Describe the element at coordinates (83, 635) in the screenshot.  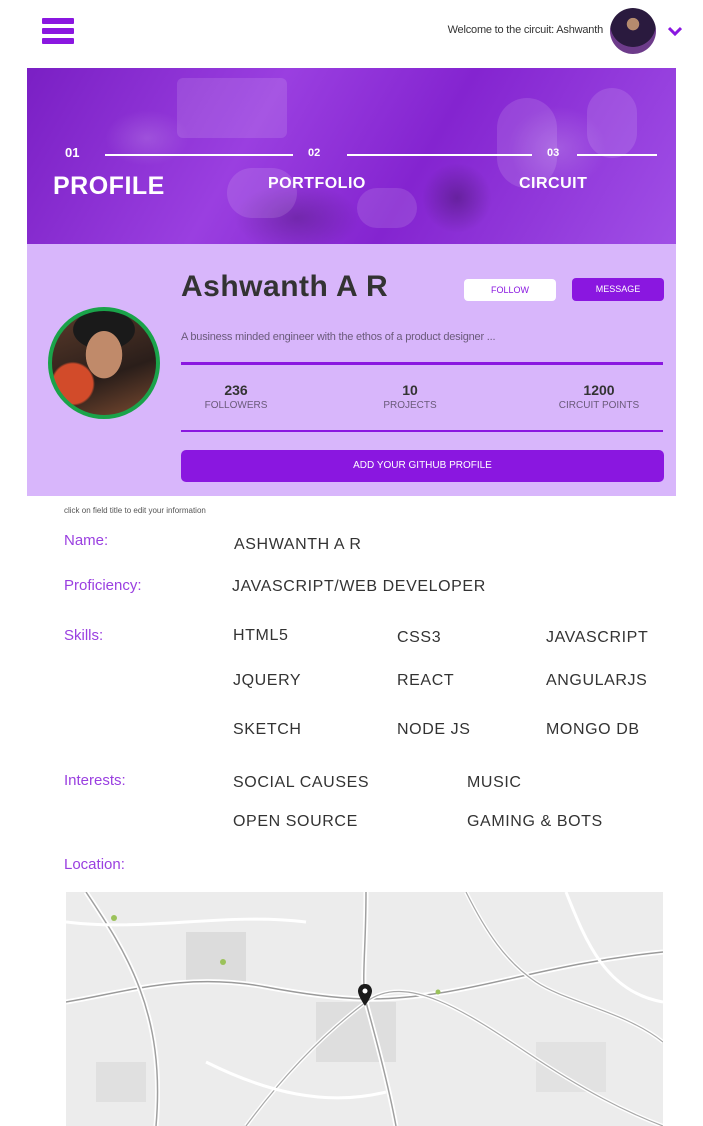
I see `skills-label: Skills:` at that location.